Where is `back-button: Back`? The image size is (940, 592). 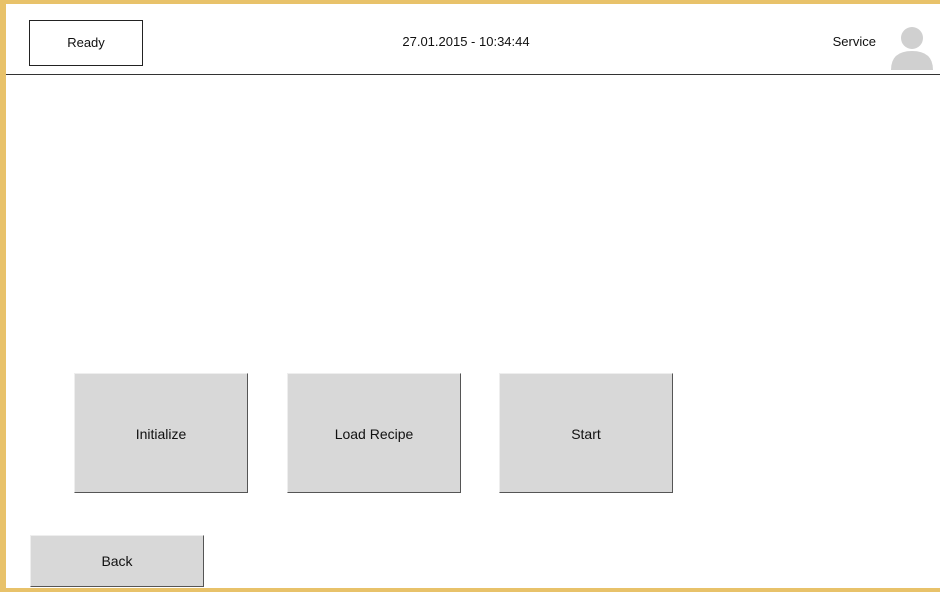 back-button: Back is located at coordinates (117, 561).